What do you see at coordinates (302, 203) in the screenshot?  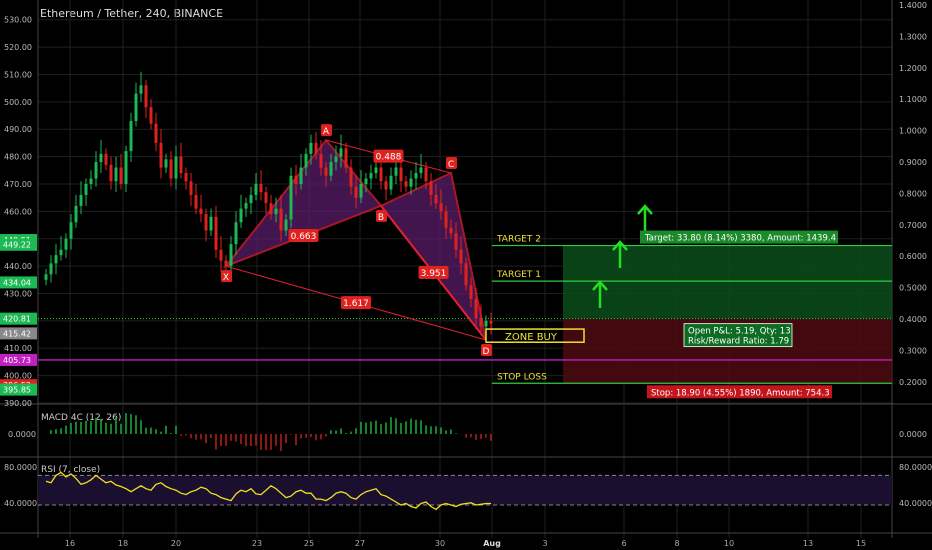 I see `harmonic-xab-triangle` at bounding box center [302, 203].